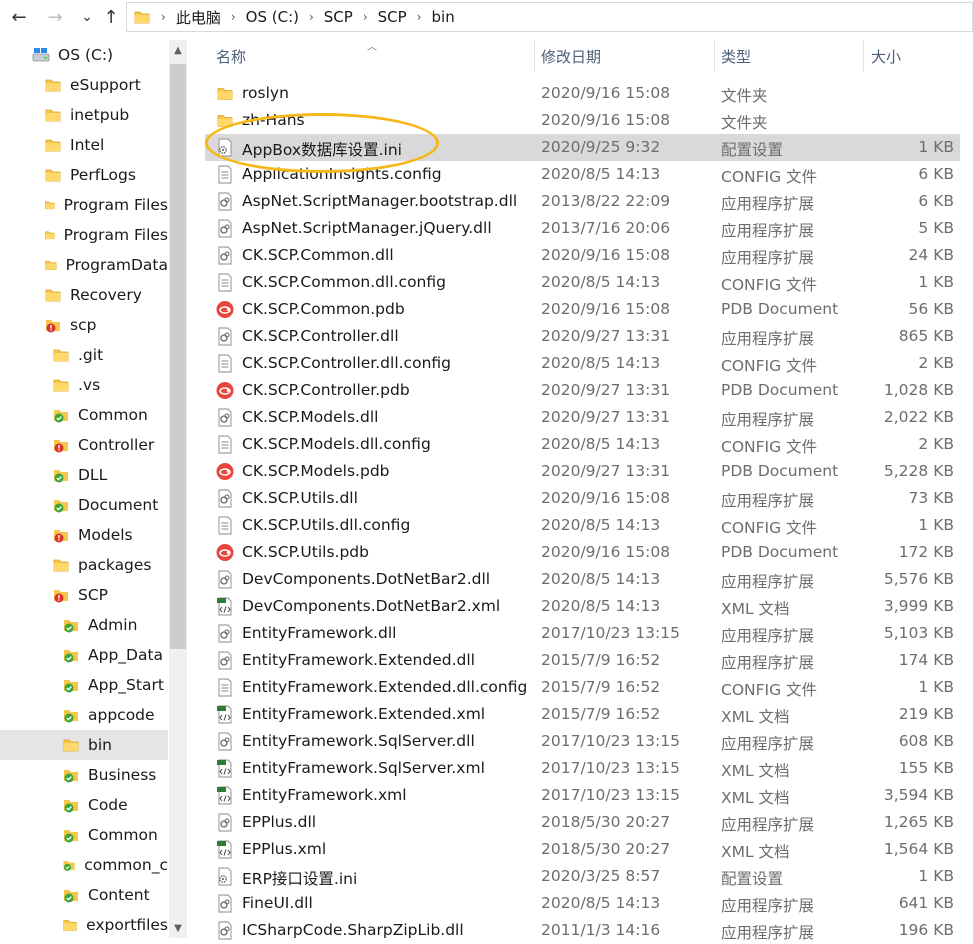 The width and height of the screenshot is (973, 944). What do you see at coordinates (178, 356) in the screenshot?
I see `scrollbar-thumb` at bounding box center [178, 356].